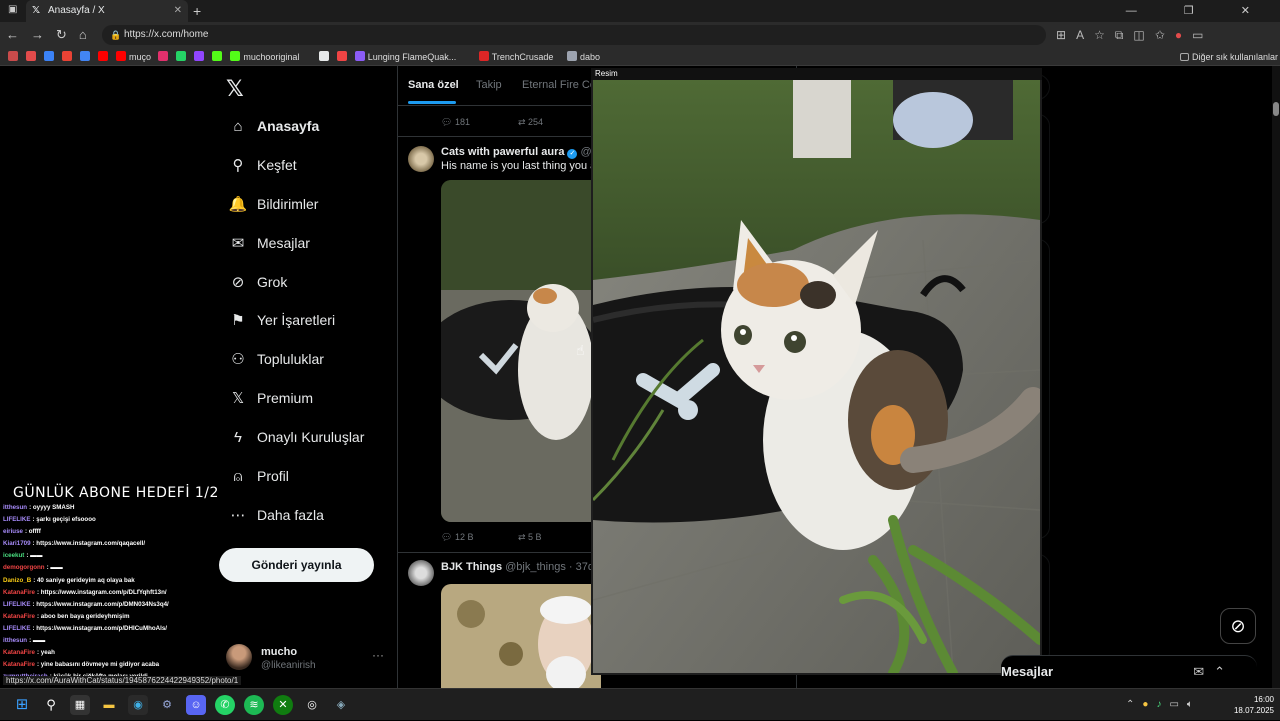  Describe the element at coordinates (530, 122) in the screenshot. I see `repost-count: ⇄ 254` at that location.